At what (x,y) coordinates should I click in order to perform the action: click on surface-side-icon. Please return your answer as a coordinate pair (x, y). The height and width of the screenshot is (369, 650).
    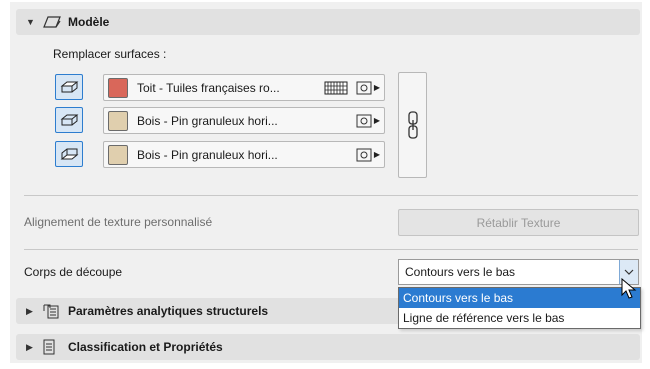
    Looking at the image, I should click on (69, 120).